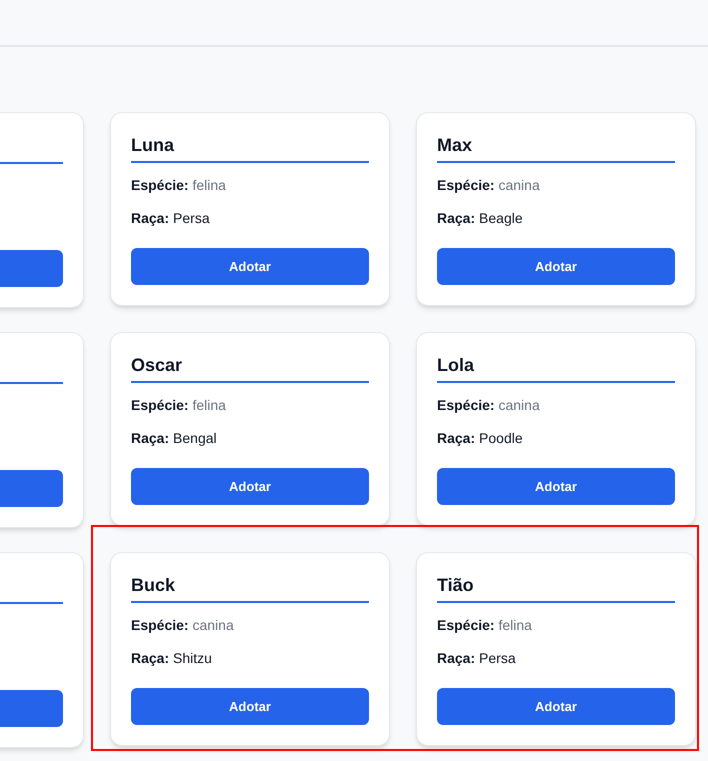 Image resolution: width=708 pixels, height=761 pixels. I want to click on pet-detail: Raça: Shitzu, so click(172, 658).